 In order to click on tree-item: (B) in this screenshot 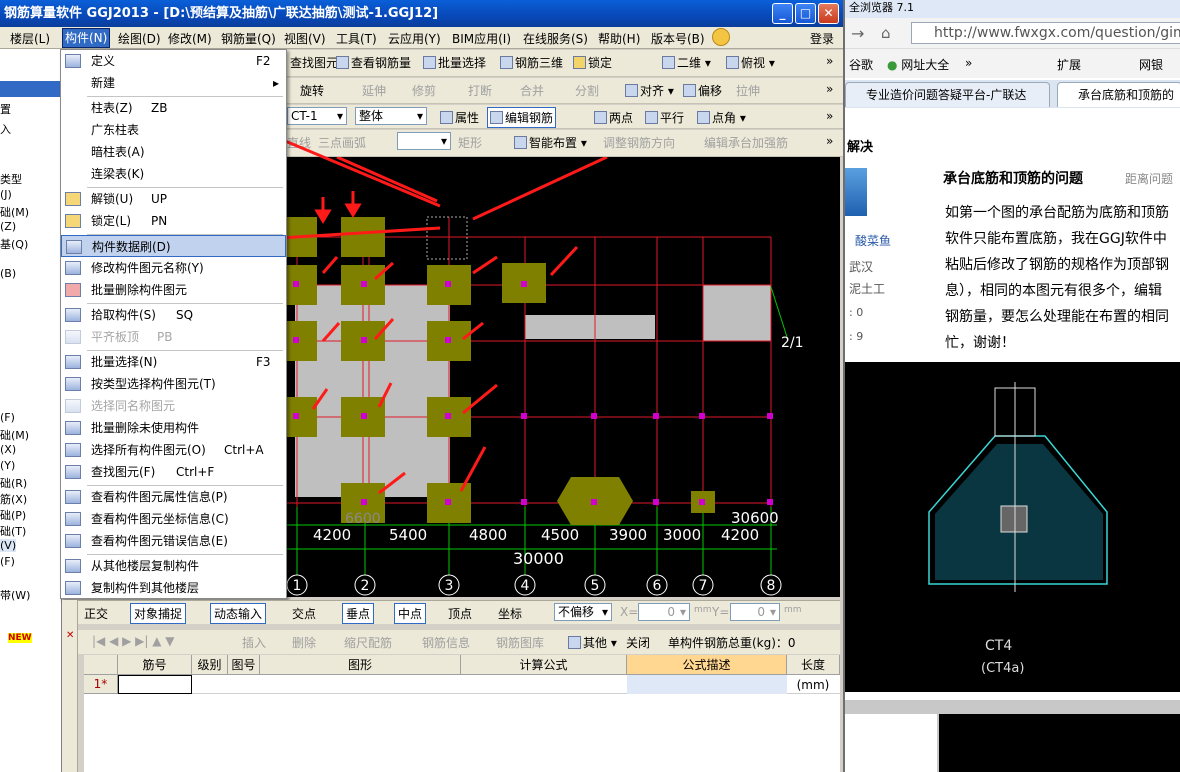, I will do `click(8, 273)`.